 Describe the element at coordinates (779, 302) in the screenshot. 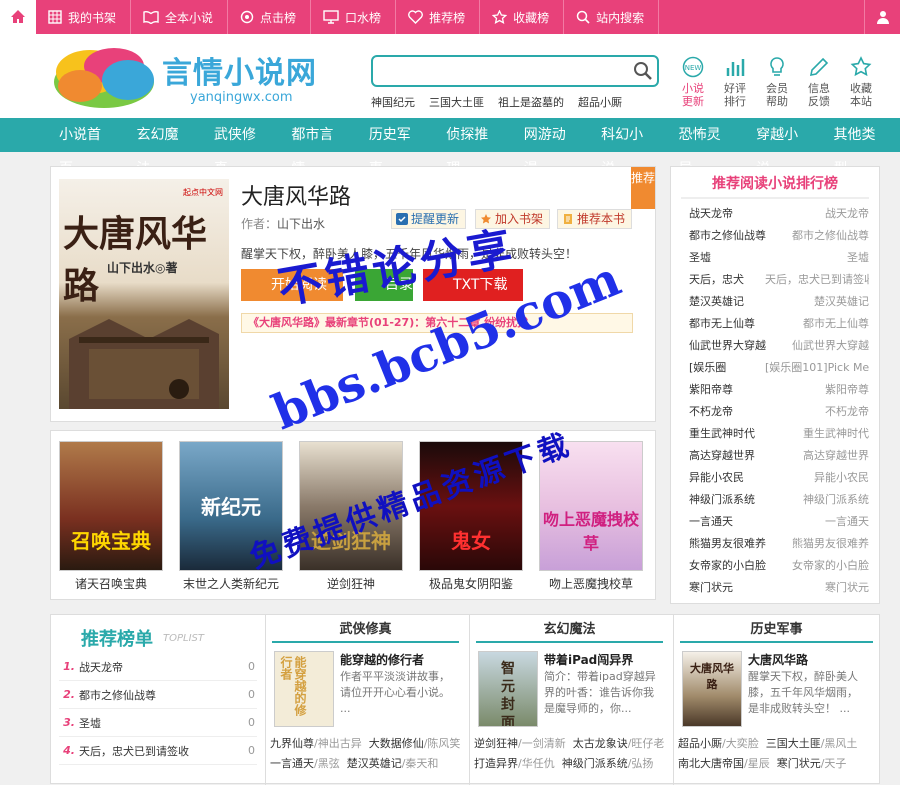

I see `rank-item: 楚汉英雄记 楚汉英雄记` at that location.